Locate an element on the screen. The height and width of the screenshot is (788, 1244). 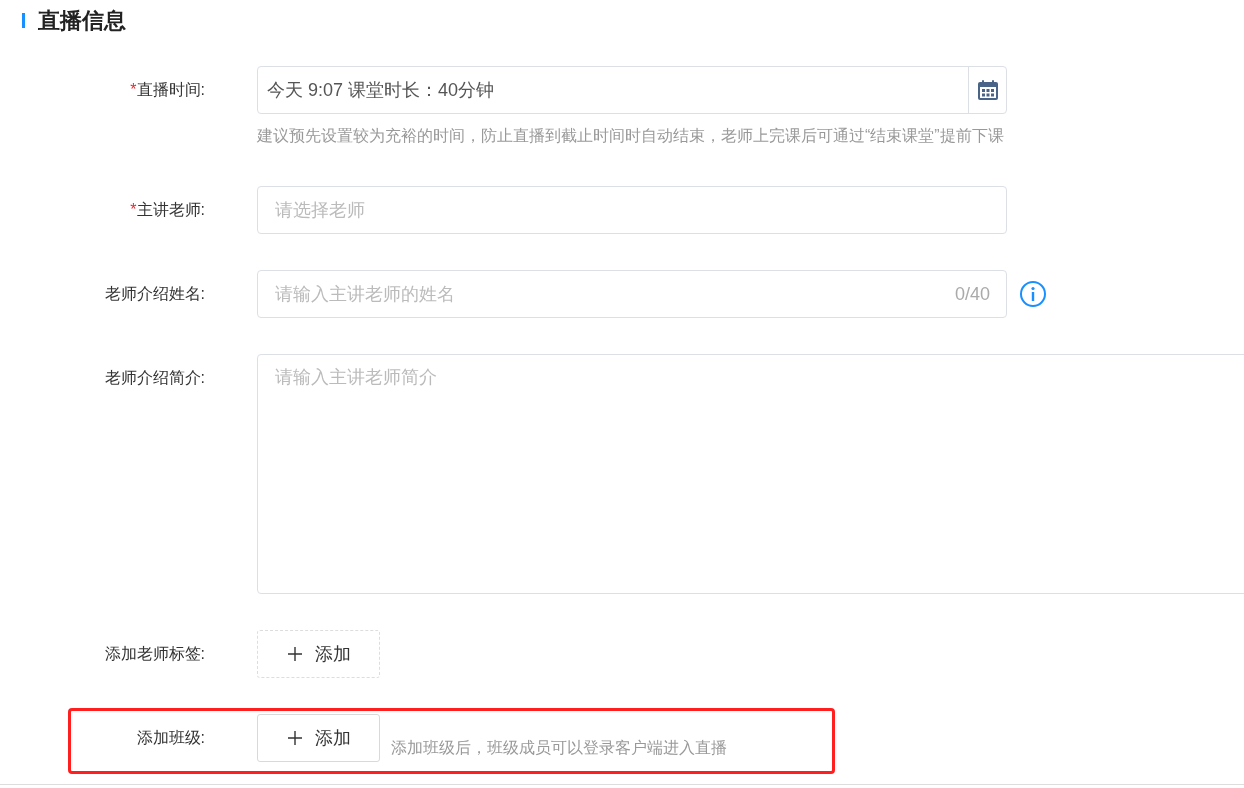
field-label: 老师介绍姓名: is located at coordinates (154, 294).